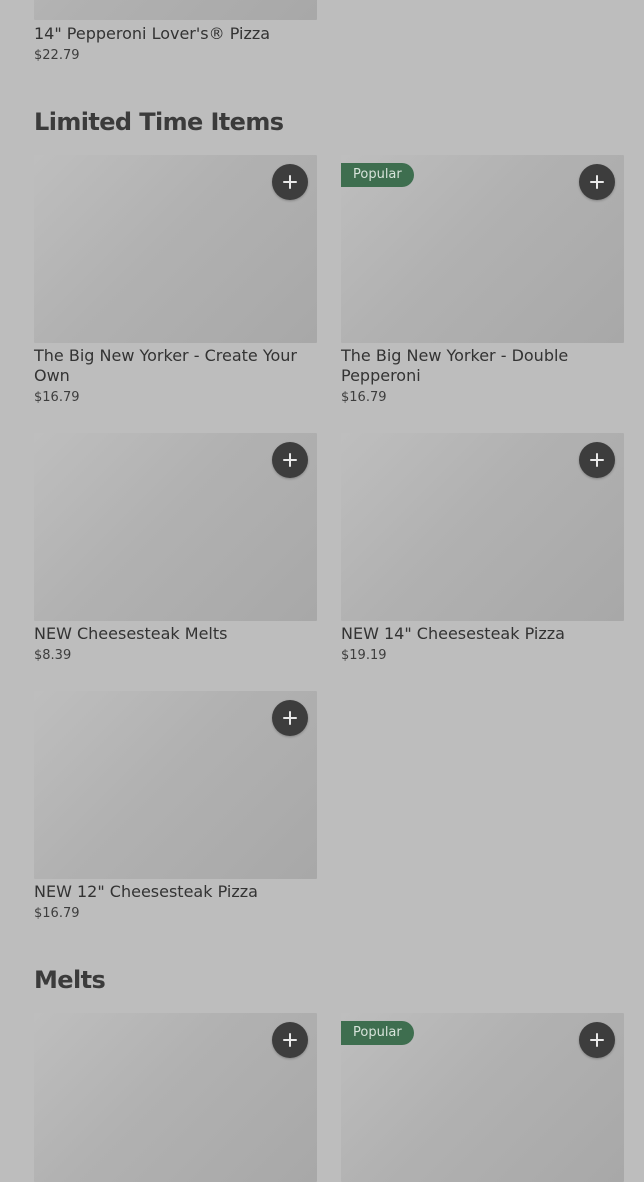 This screenshot has width=644, height=1182. Describe the element at coordinates (364, 655) in the screenshot. I see `menu-item-price: $19.19` at that location.